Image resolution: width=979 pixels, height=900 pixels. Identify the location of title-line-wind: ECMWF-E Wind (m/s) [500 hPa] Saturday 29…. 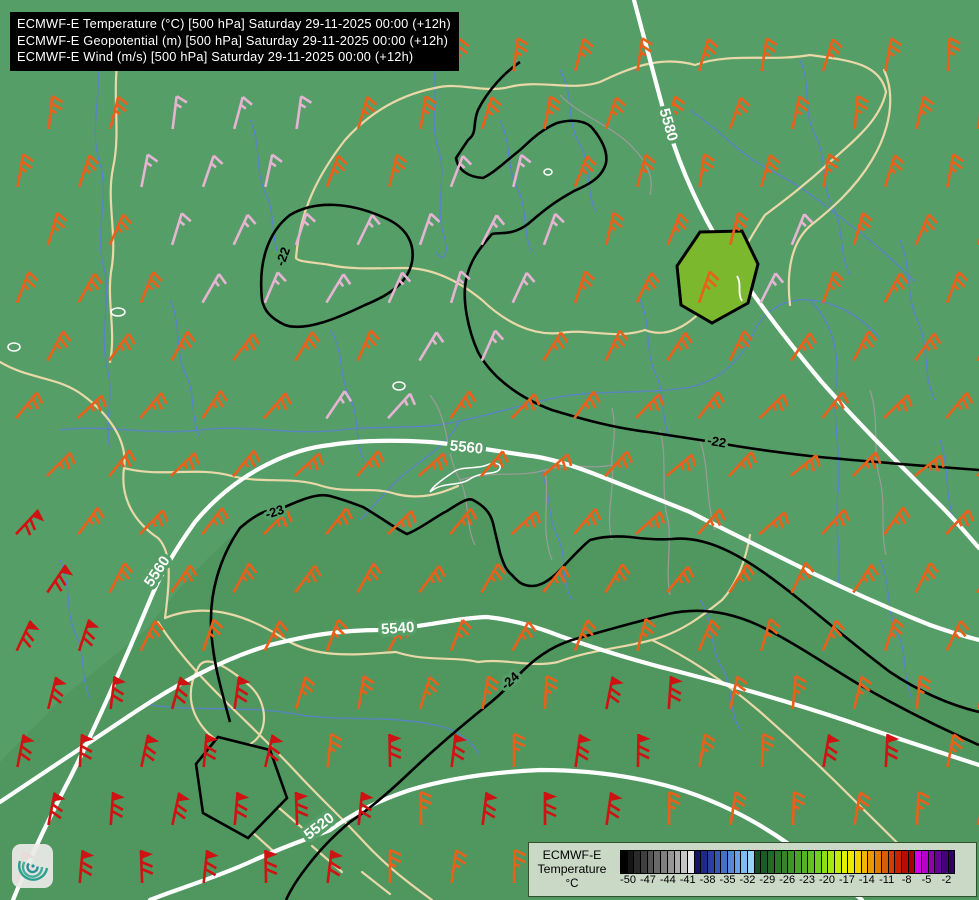
(215, 57).